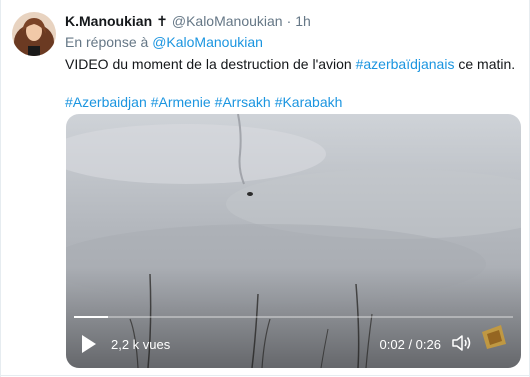 This screenshot has height=377, width=530. What do you see at coordinates (207, 42) in the screenshot?
I see `reply-handle-link: @KaloManoukian` at bounding box center [207, 42].